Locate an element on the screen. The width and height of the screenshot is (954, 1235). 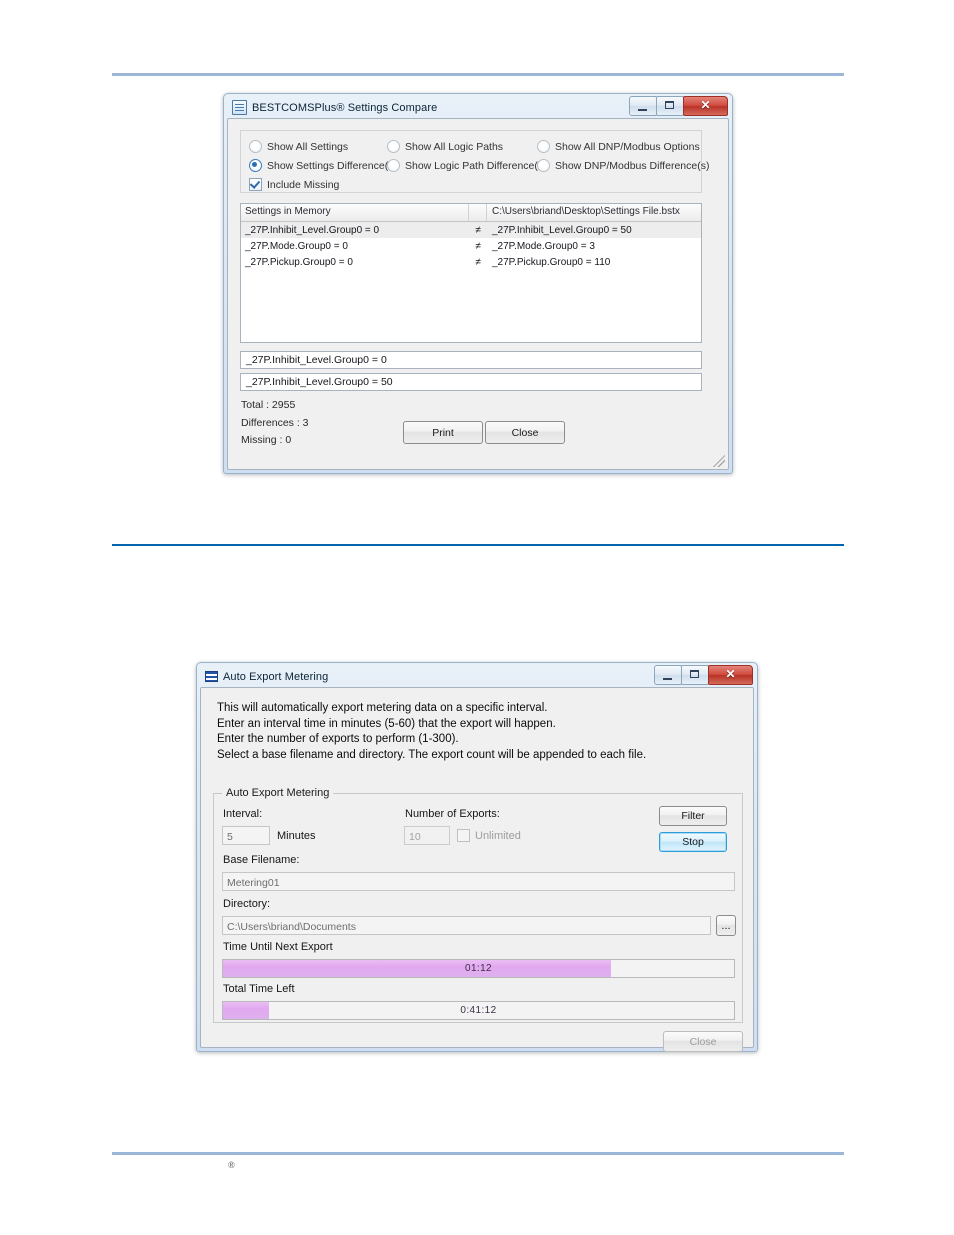
cell-file: _27P.Pickup.Group0 = 110 is located at coordinates (551, 262).